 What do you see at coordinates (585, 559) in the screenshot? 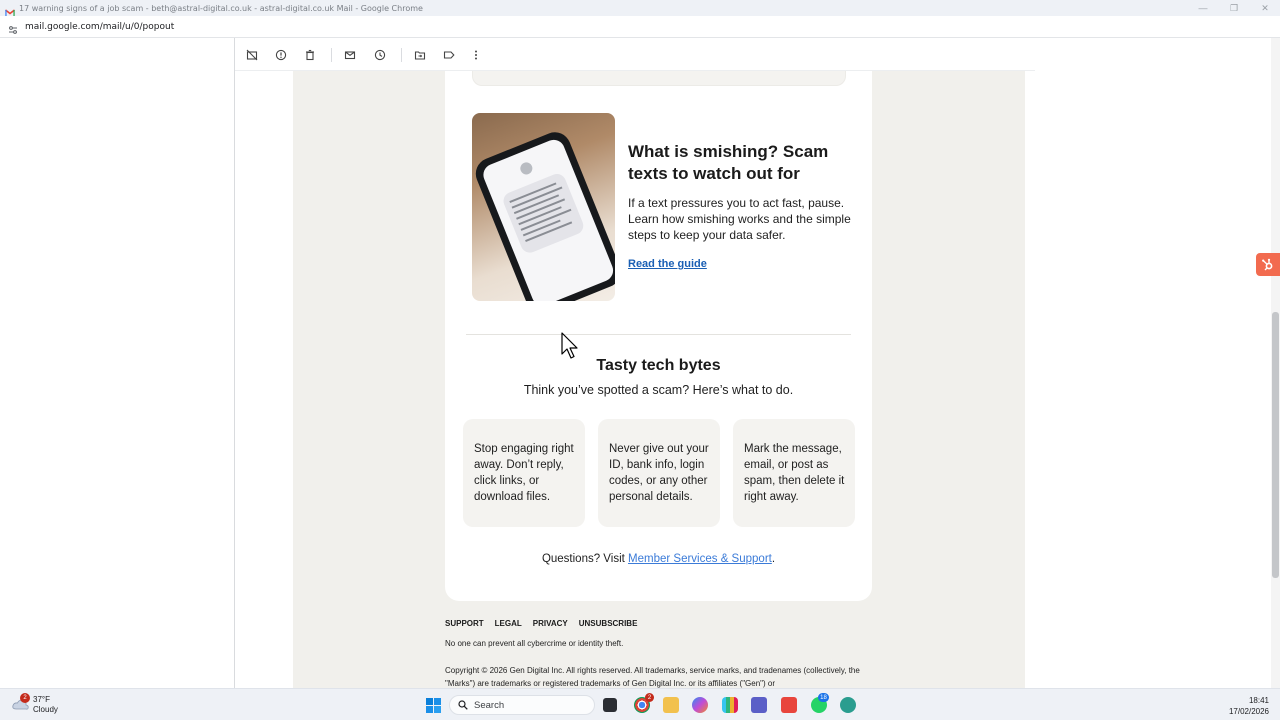
I see `questions-prefix: Questions? Visit` at bounding box center [585, 559].